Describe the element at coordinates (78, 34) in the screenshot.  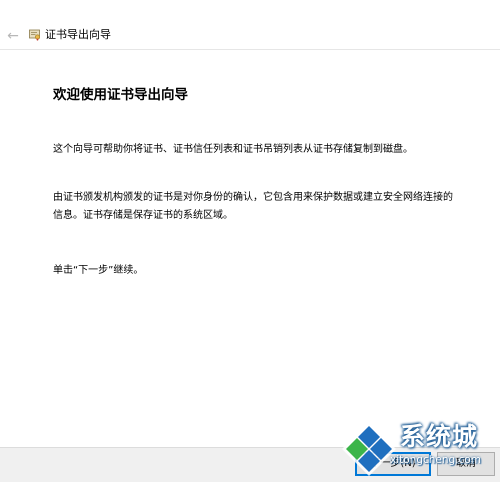
I see `window-title: 证书导出向导` at that location.